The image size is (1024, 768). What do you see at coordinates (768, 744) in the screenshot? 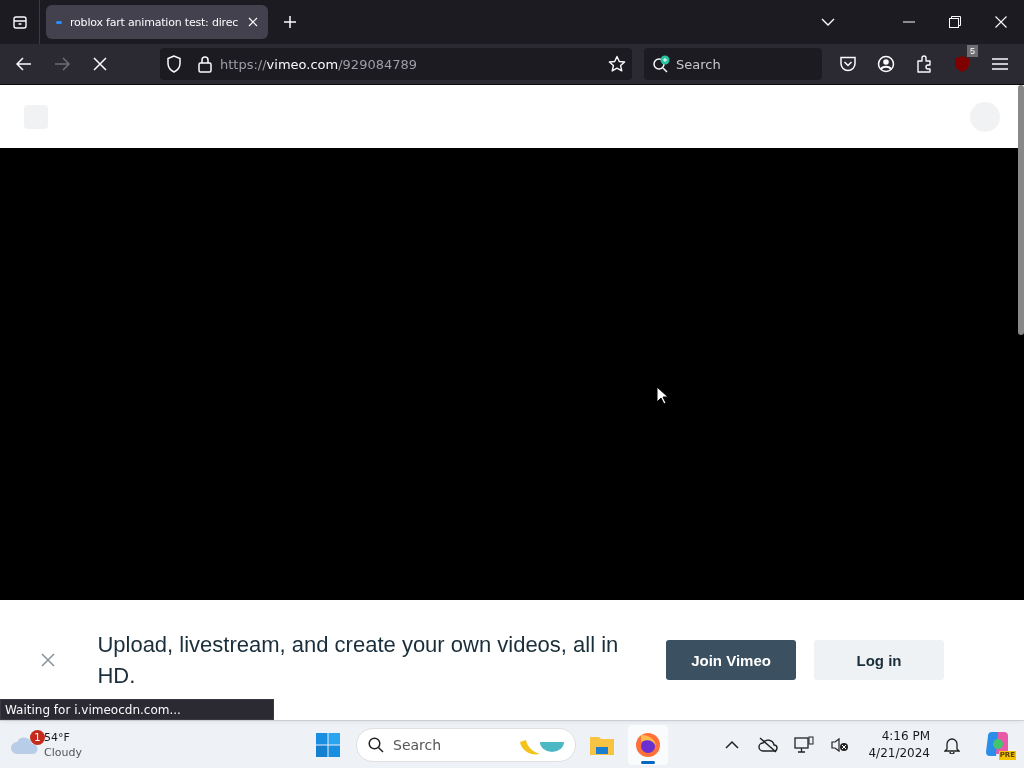
I see `cloud-off-icon` at bounding box center [768, 744].